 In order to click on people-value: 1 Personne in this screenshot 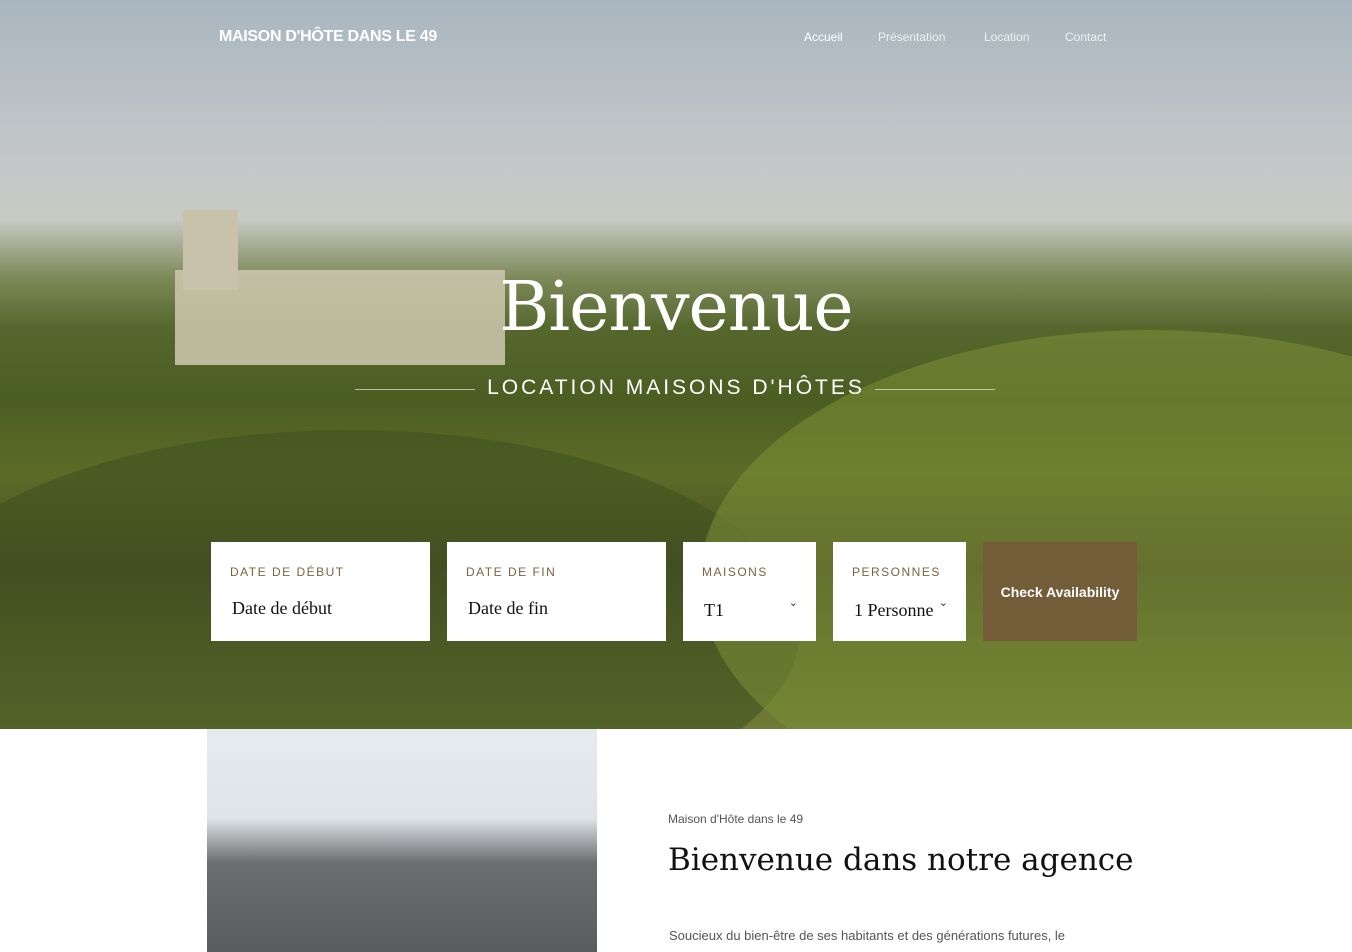, I will do `click(894, 610)`.